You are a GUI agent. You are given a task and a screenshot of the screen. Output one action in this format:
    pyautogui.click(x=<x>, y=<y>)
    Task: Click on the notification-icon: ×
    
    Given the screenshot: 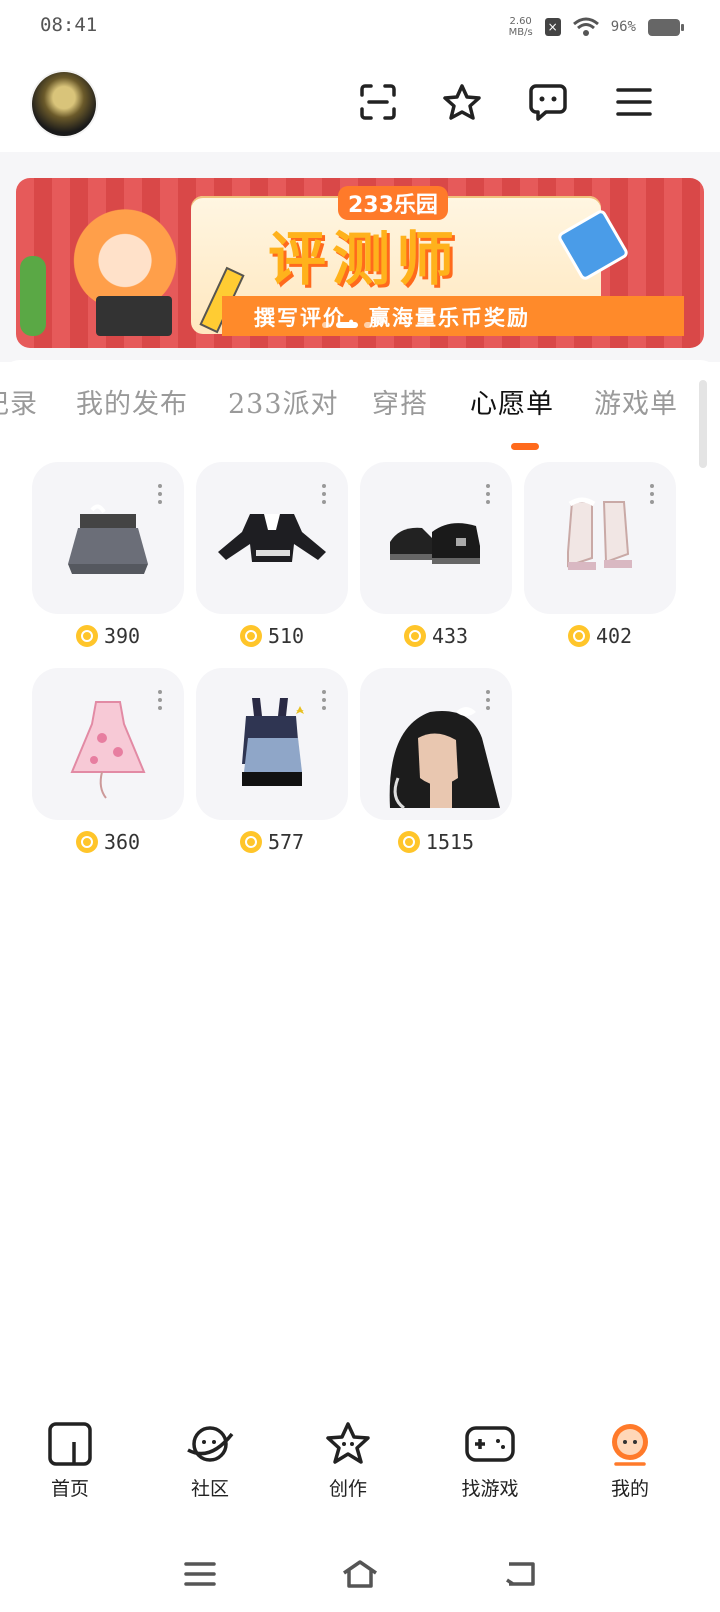 What is the action you would take?
    pyautogui.click(x=552, y=27)
    